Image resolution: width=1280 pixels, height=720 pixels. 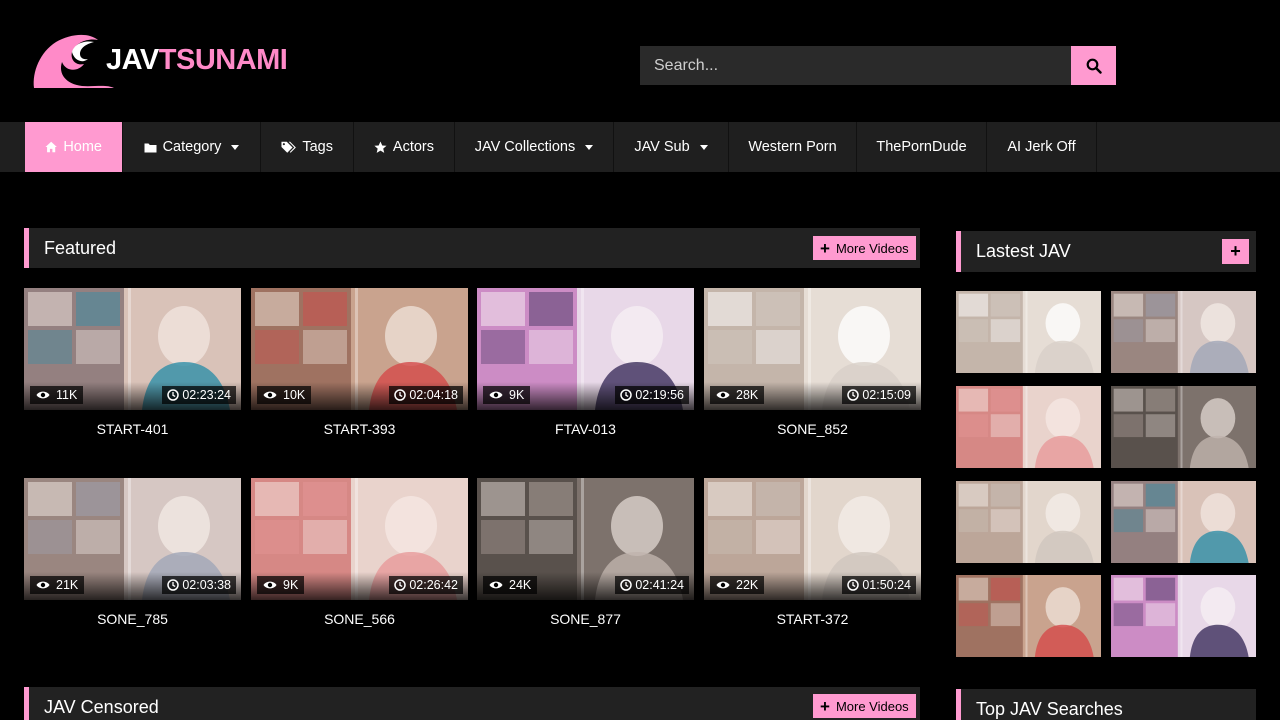 I want to click on folder-icon, so click(x=150, y=147).